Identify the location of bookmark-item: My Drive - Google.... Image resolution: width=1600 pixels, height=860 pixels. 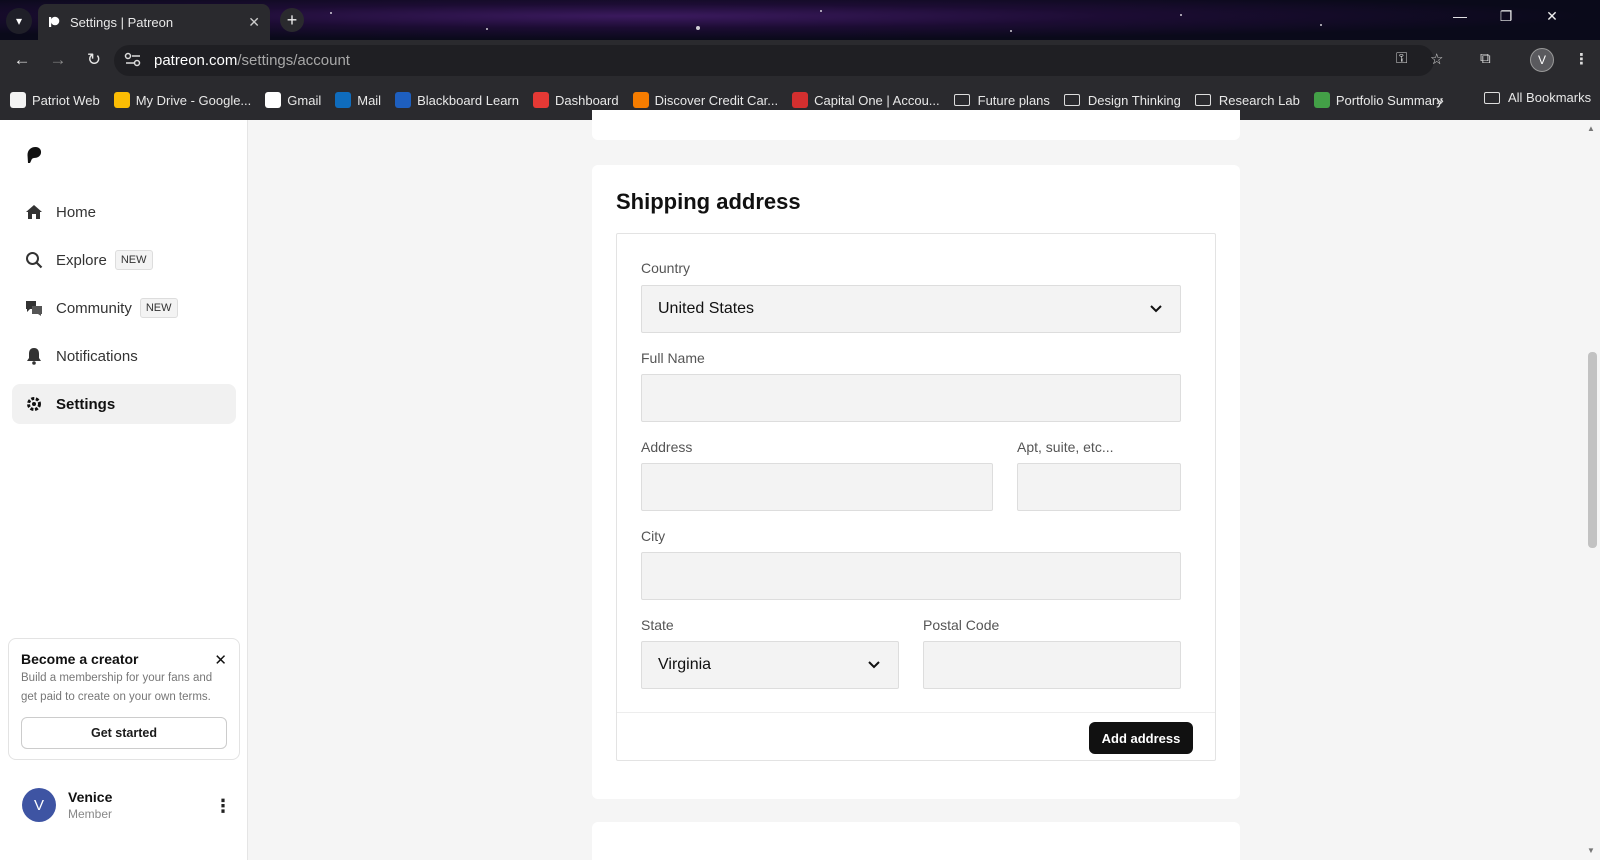
(182, 100).